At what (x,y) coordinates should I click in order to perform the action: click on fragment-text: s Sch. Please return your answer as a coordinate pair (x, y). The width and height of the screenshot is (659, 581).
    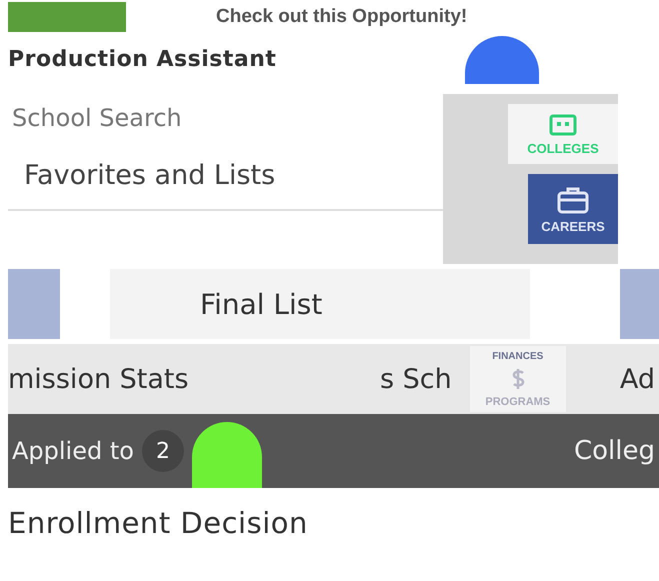
    Looking at the image, I should click on (416, 379).